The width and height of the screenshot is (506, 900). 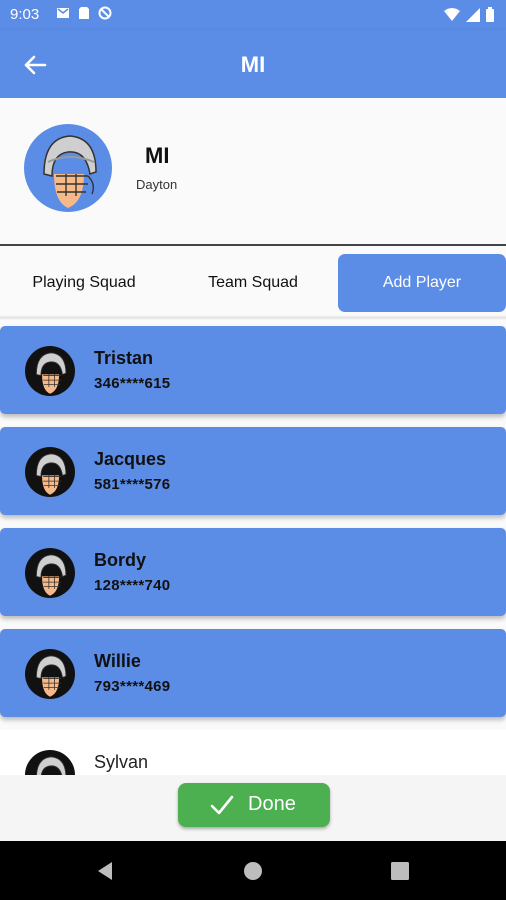 I want to click on player-card: Sylvan, so click(x=253, y=752).